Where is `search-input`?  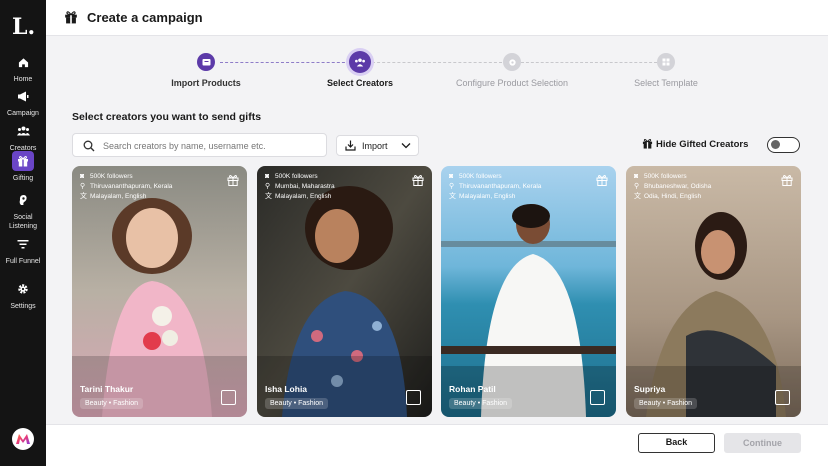 search-input is located at coordinates (210, 145).